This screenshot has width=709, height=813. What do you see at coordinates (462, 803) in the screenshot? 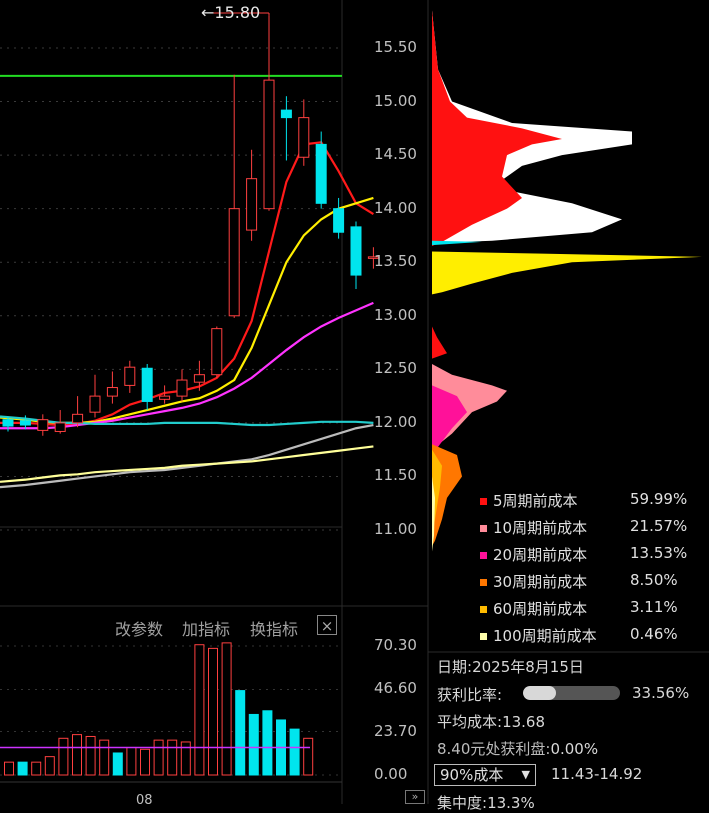
I see `concentration-label: 集中度:` at bounding box center [462, 803].